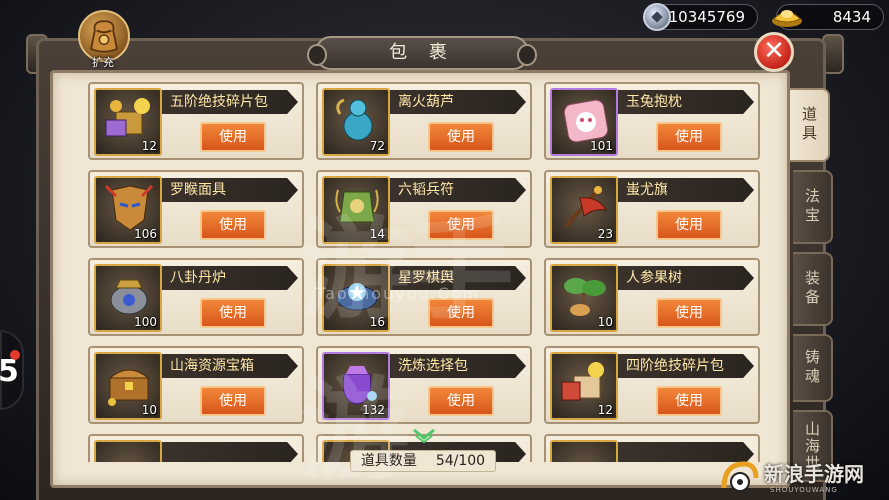  I want to click on tab-equipment: 装备, so click(813, 289).